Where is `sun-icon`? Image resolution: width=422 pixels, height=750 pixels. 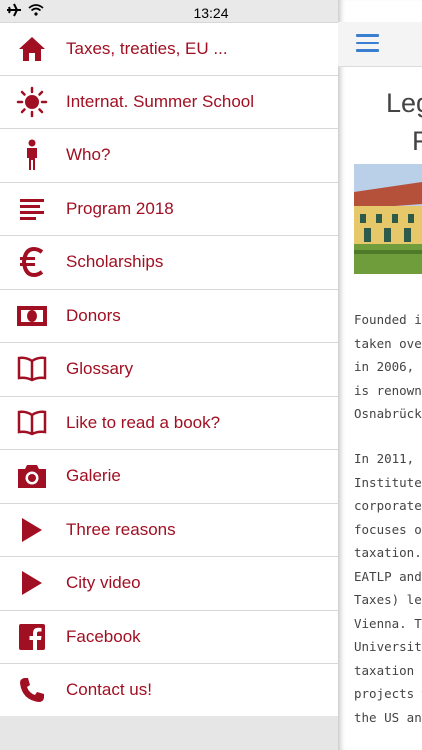 sun-icon is located at coordinates (32, 102).